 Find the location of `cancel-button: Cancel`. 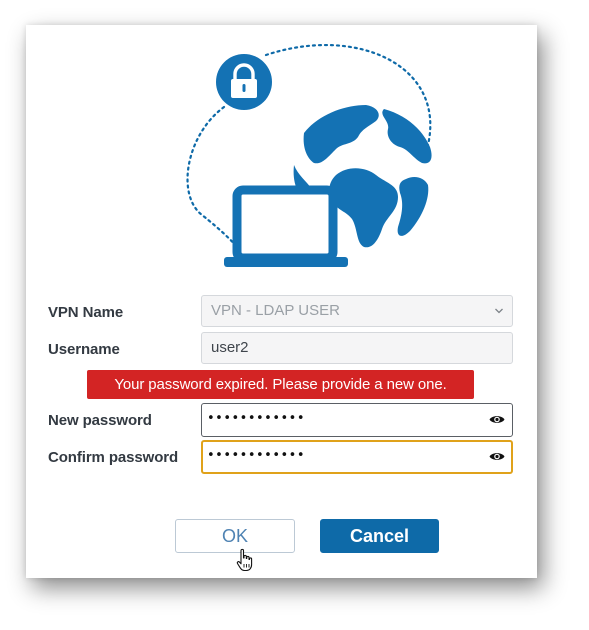

cancel-button: Cancel is located at coordinates (379, 536).